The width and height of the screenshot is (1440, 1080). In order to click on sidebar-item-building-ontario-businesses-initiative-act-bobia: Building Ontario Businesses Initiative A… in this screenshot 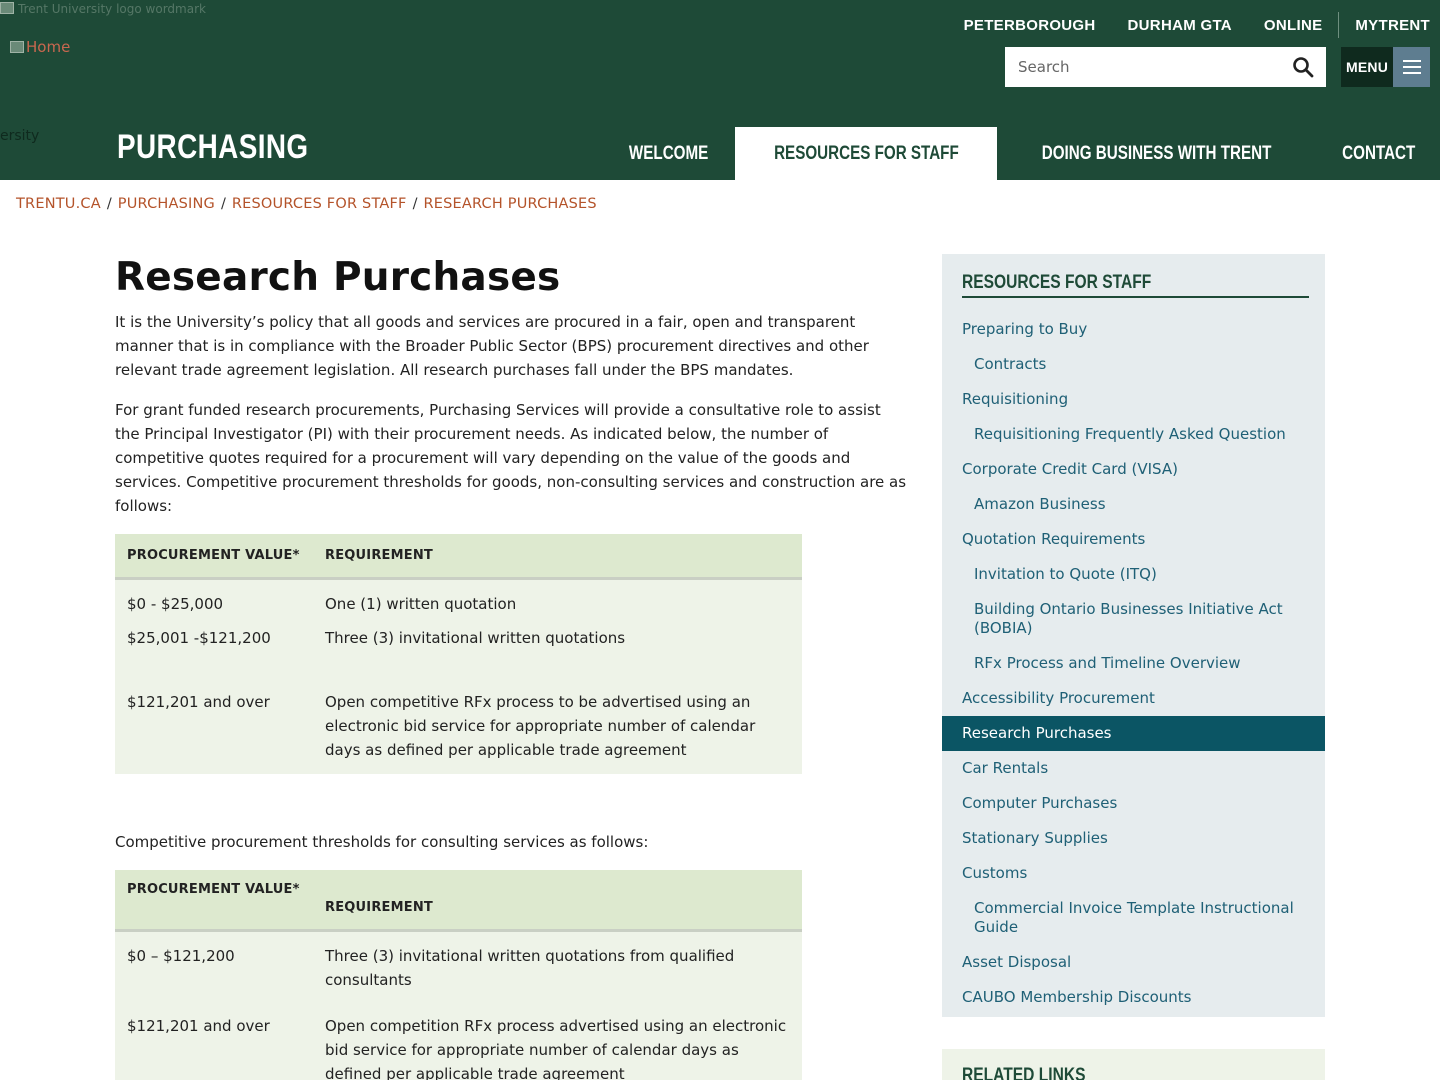, I will do `click(1133, 619)`.